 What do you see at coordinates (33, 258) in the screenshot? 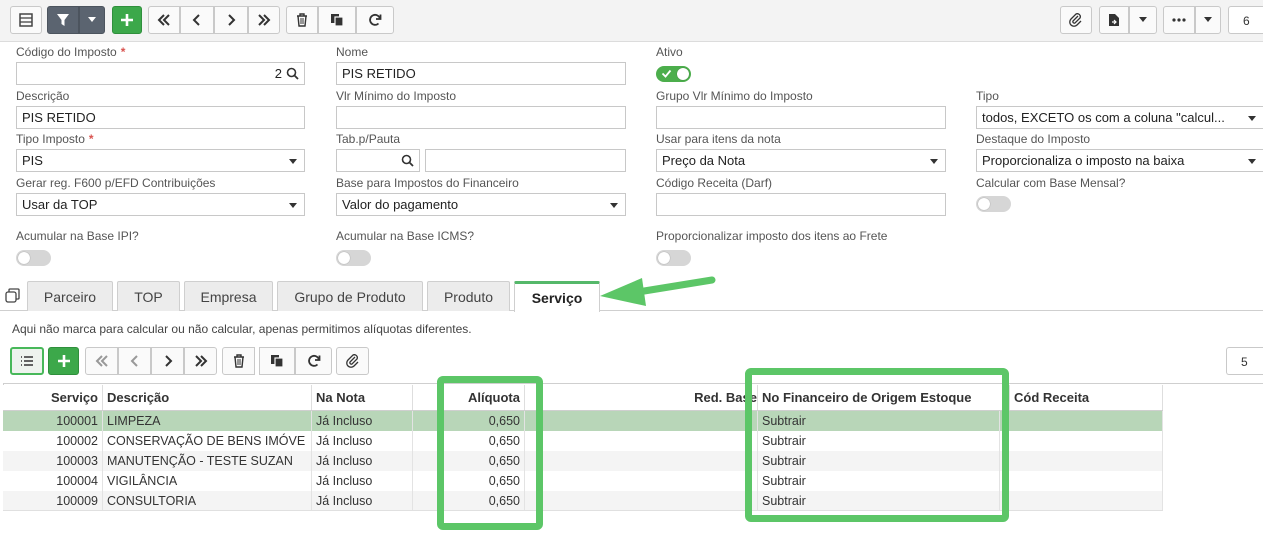
I see `acumular-ipi-toggle` at bounding box center [33, 258].